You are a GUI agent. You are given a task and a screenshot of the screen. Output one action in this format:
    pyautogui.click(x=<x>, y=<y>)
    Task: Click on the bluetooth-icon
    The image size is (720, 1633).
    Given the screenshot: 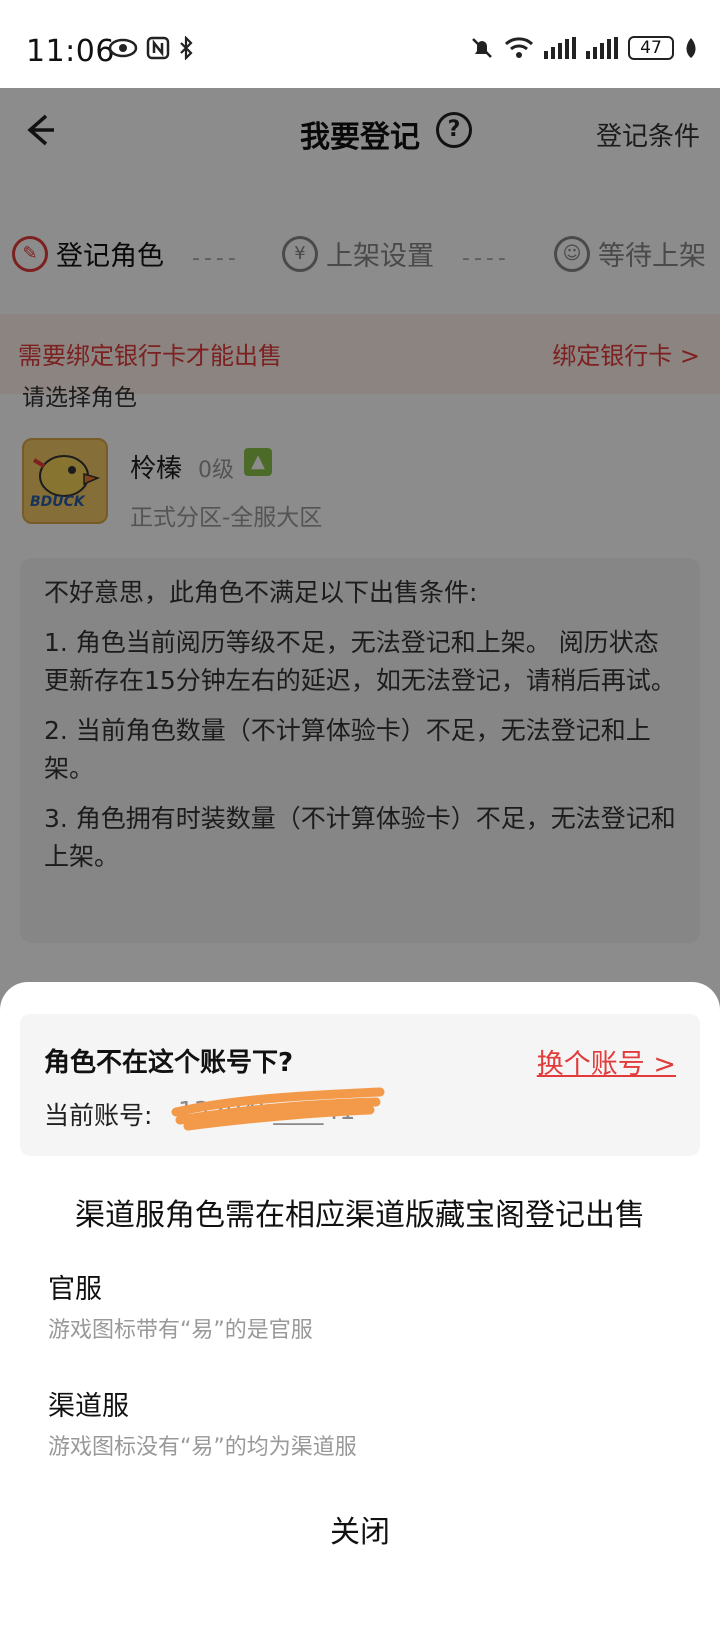 What is the action you would take?
    pyautogui.click(x=186, y=48)
    